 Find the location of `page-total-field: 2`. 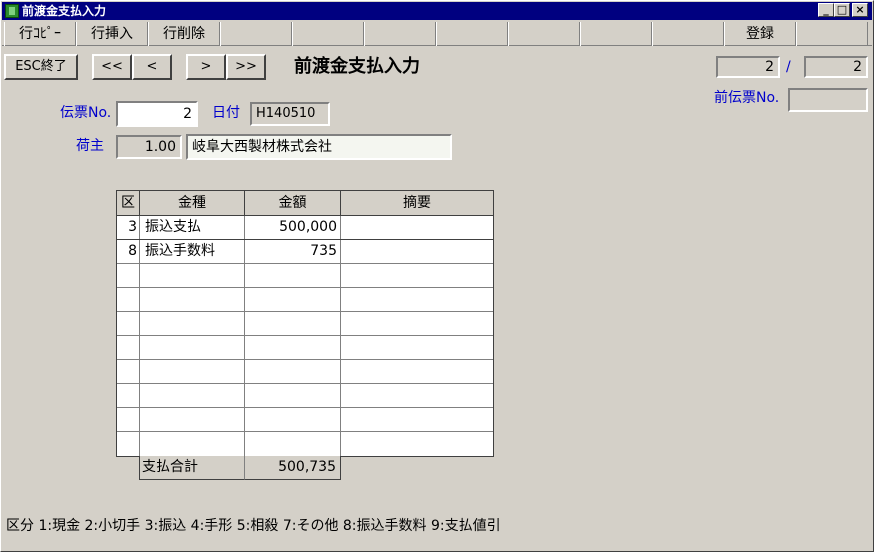

page-total-field: 2 is located at coordinates (836, 67).